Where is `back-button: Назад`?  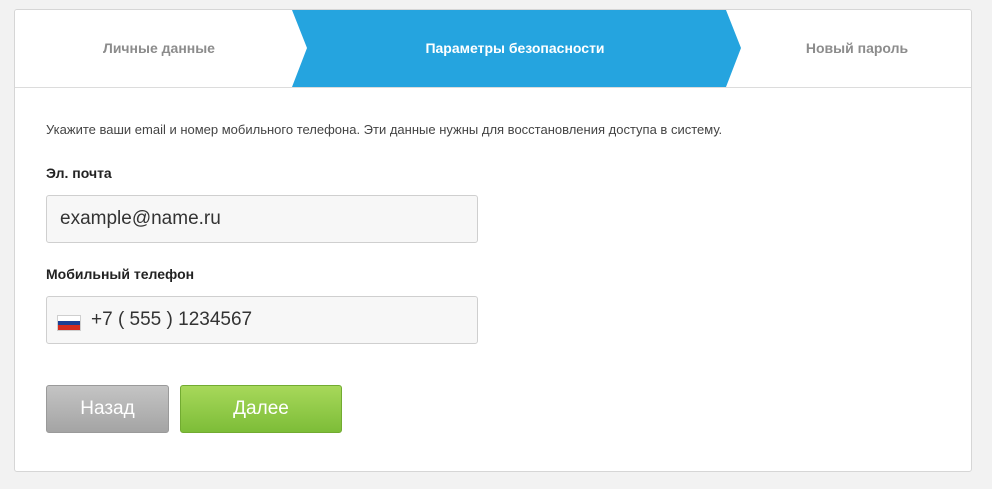 back-button: Назад is located at coordinates (107, 409).